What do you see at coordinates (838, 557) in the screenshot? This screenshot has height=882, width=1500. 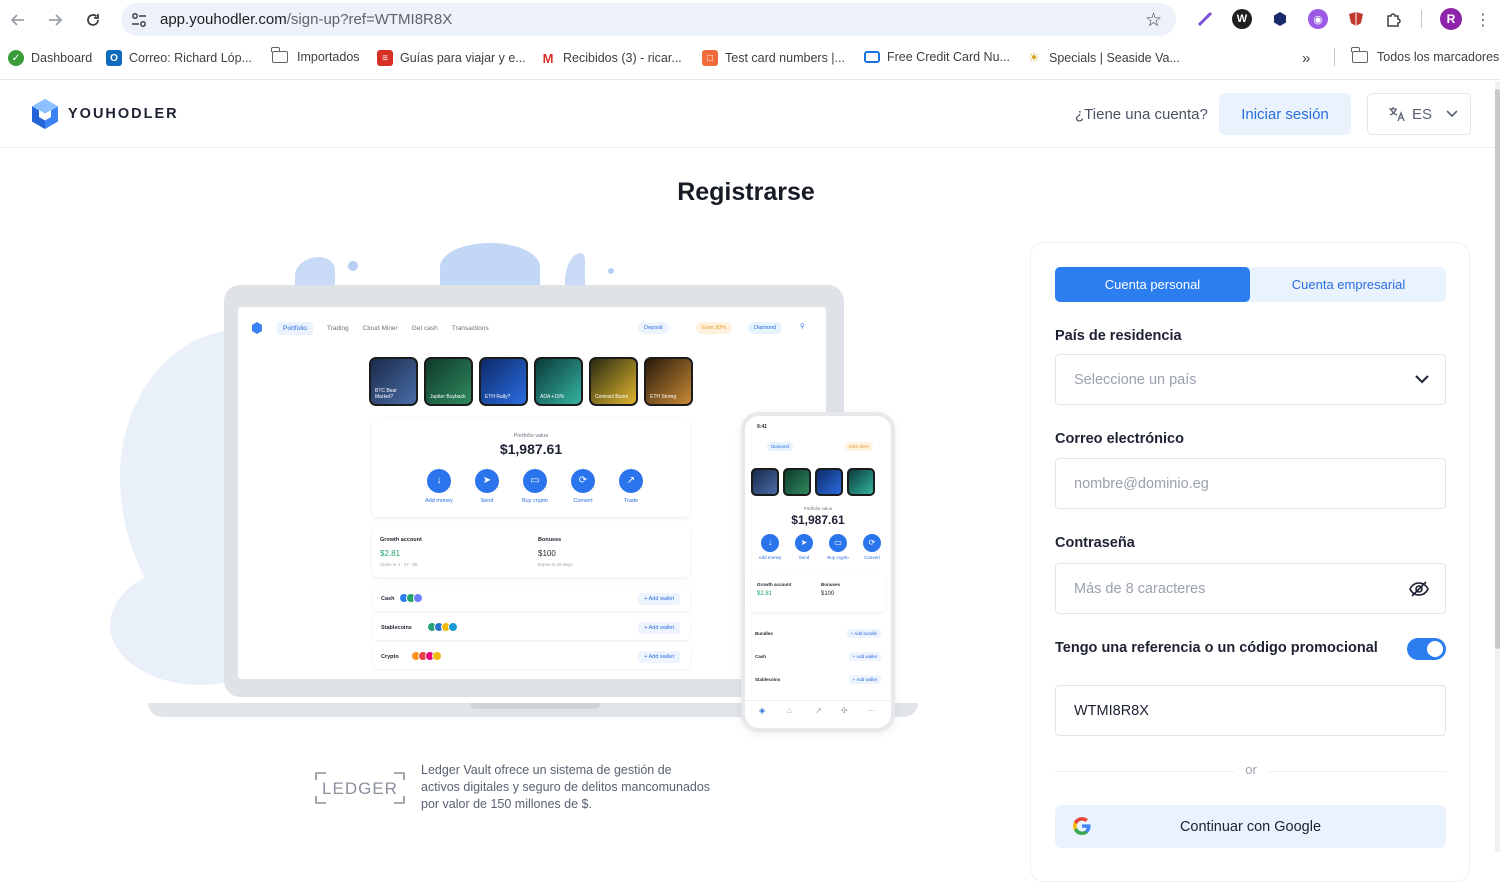 I see `action-label: Buy crypto` at bounding box center [838, 557].